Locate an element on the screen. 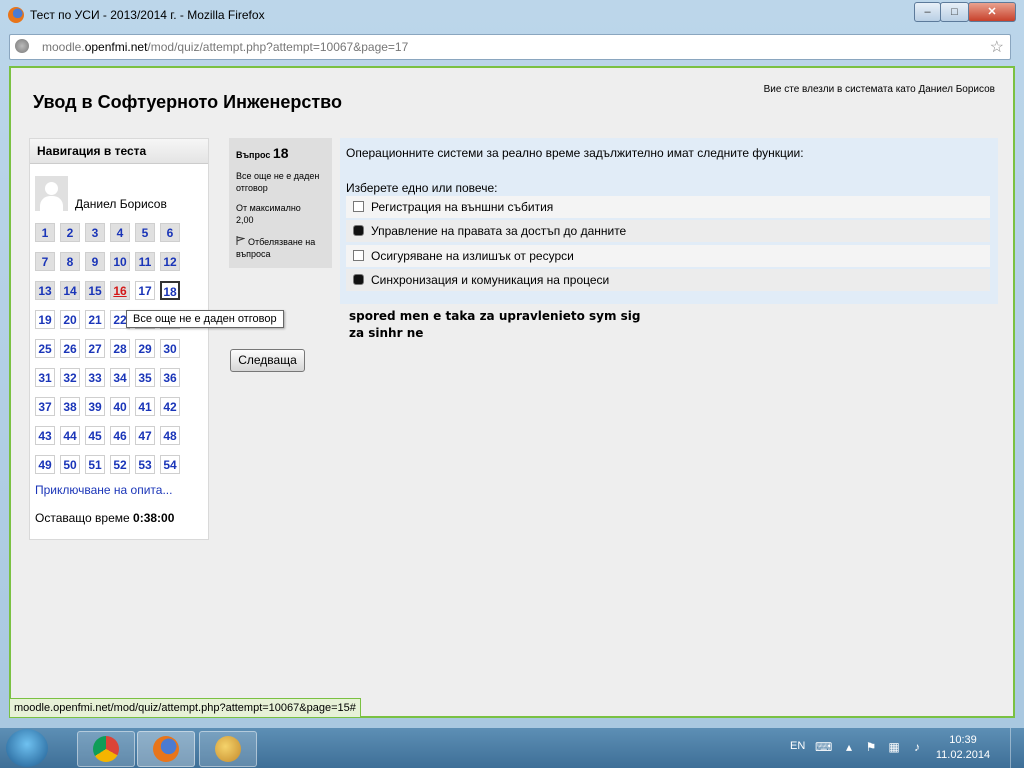 Image resolution: width=1024 pixels, height=768 pixels. maximize-button: □ is located at coordinates (954, 12).